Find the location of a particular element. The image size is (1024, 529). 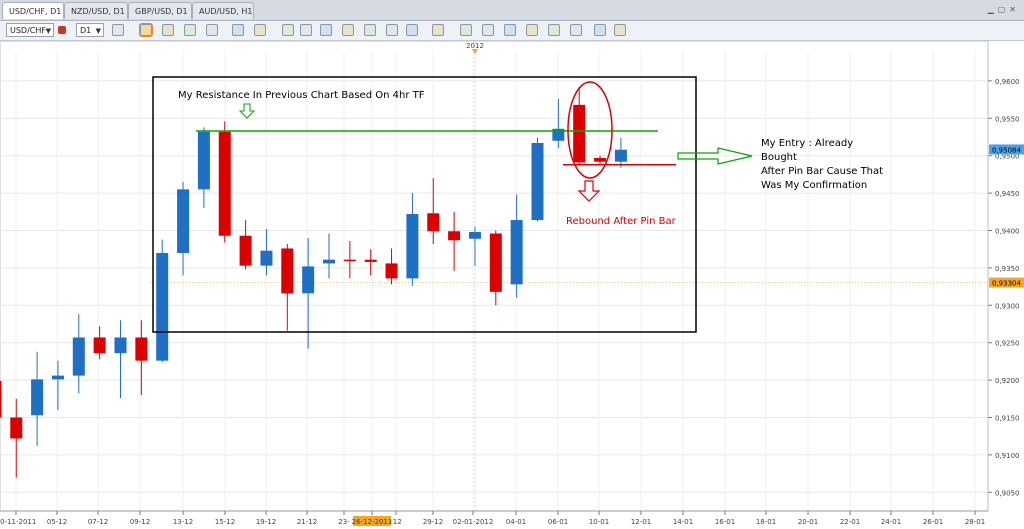

x-tick-label: 10-01 is located at coordinates (599, 522).